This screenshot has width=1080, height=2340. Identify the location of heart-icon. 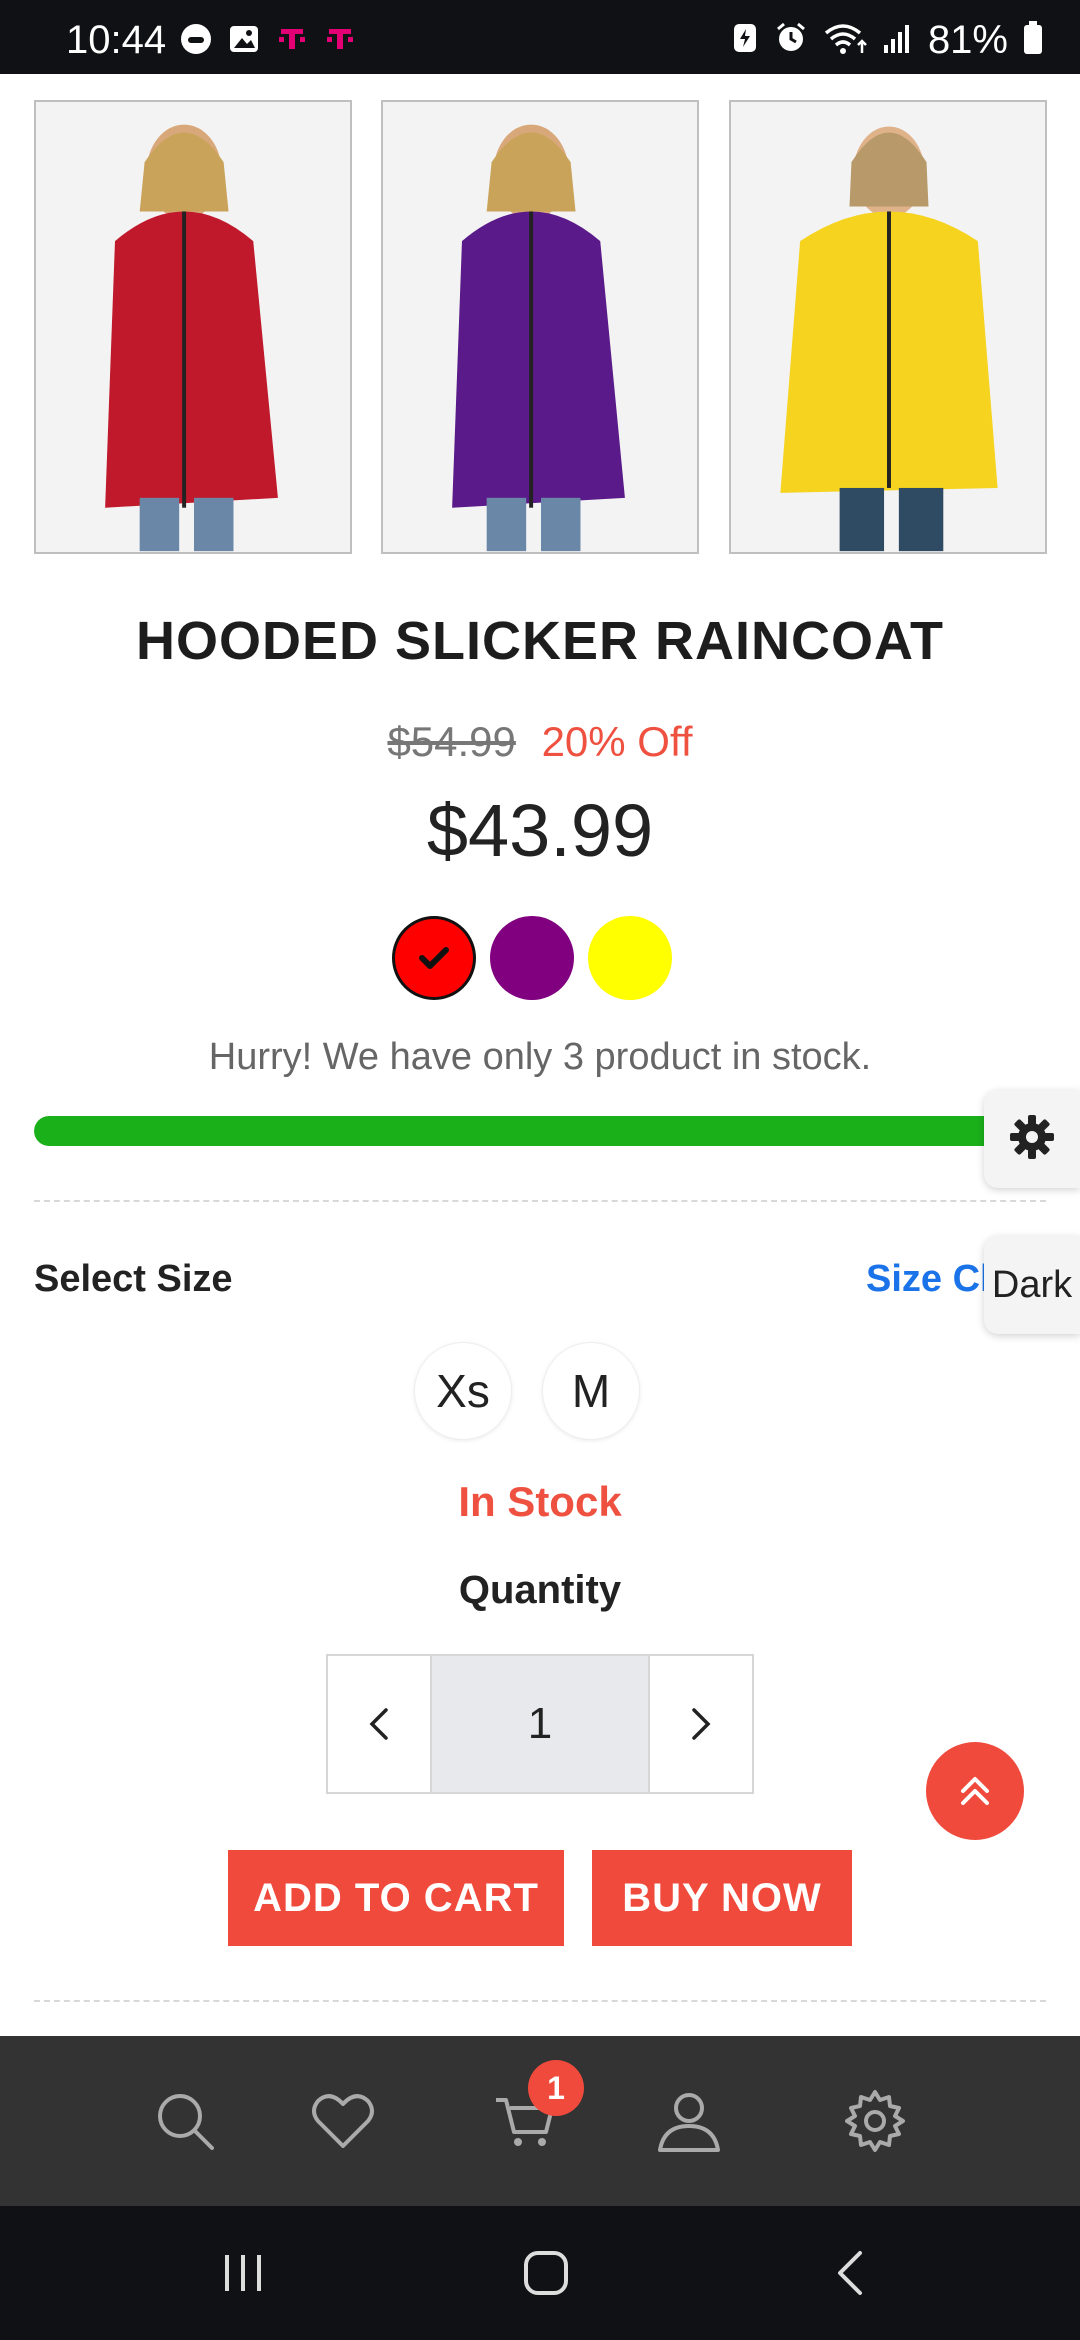
(343, 2121).